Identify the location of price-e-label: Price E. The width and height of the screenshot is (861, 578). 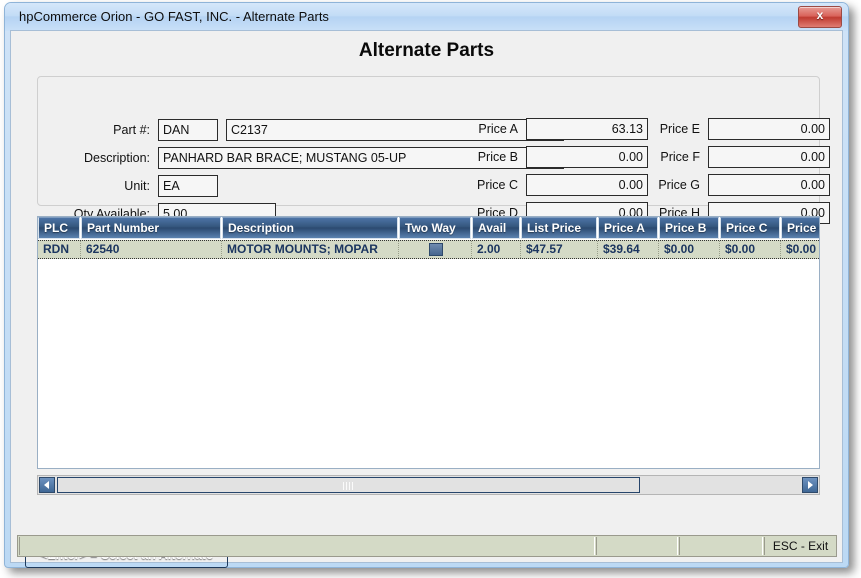
(679, 129).